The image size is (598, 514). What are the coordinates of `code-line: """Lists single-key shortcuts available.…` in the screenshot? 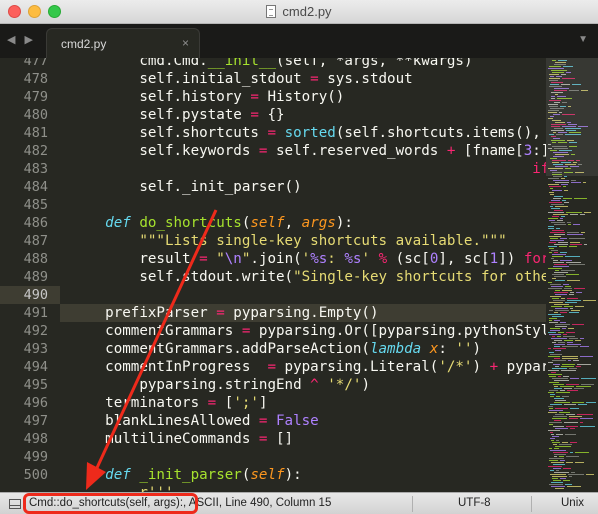 It's located at (323, 241).